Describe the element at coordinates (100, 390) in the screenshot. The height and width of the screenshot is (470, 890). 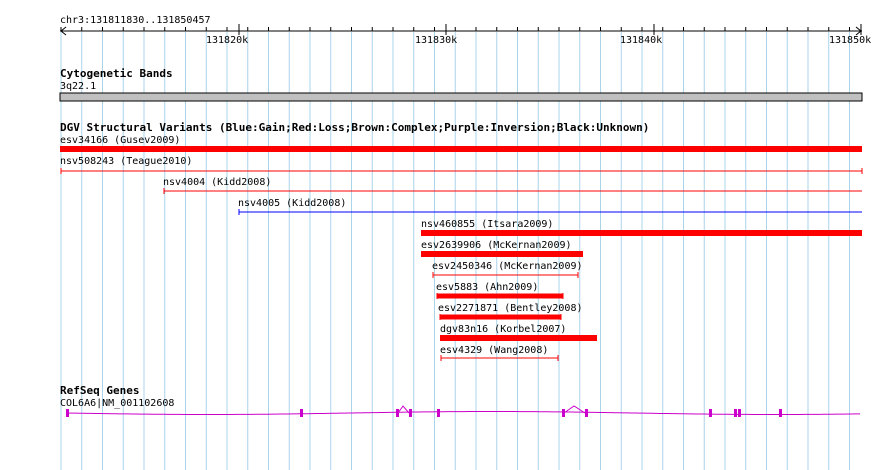
I see `refseq-track-title: RefSeq Genes` at that location.